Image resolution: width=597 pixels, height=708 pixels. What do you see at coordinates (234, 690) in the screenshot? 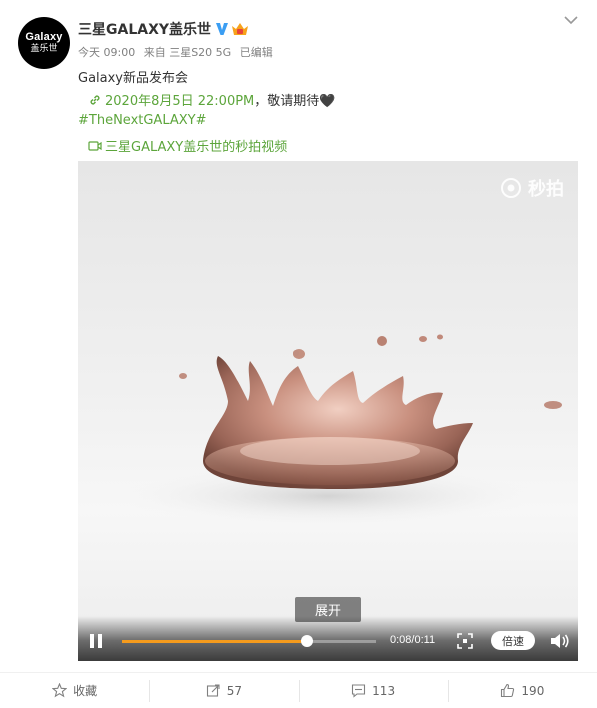
I see `repost-count: 57` at bounding box center [234, 690].